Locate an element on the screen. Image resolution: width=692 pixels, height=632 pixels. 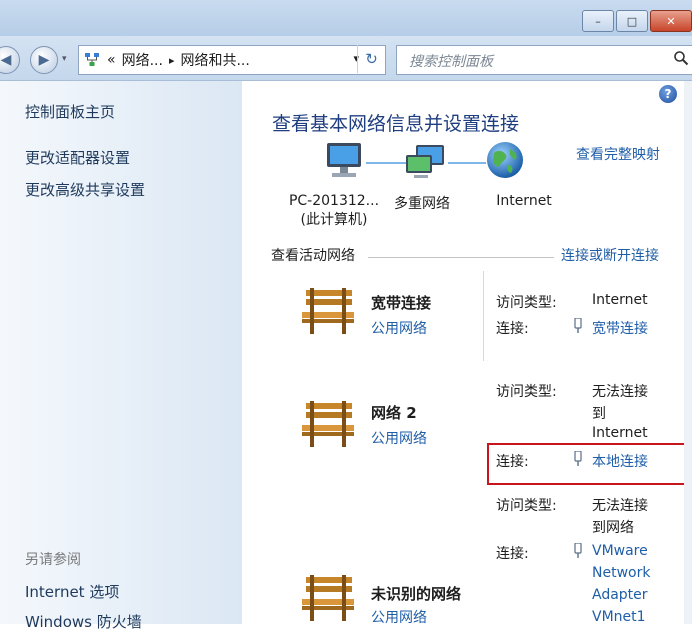
see-also-heading: 另请参阅 is located at coordinates (53, 560).